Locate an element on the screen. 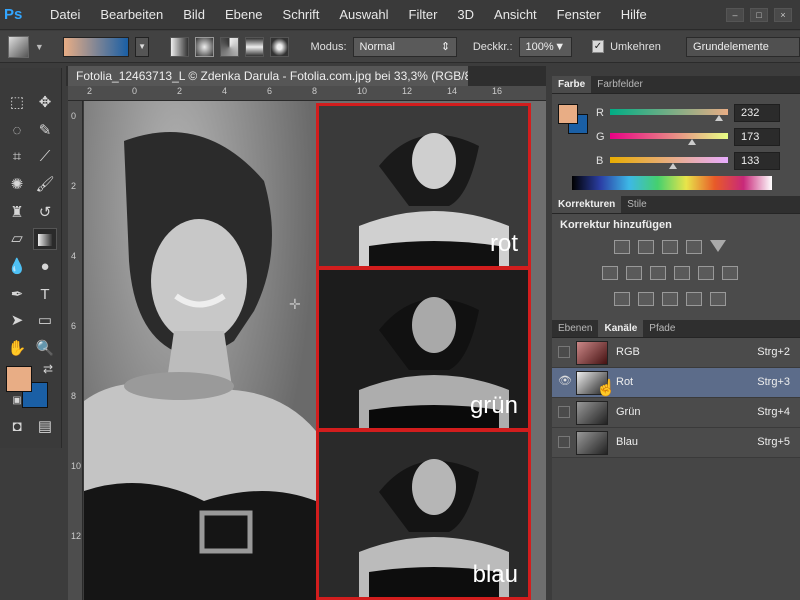  pen-tool-icon: ✒ is located at coordinates (17, 295).